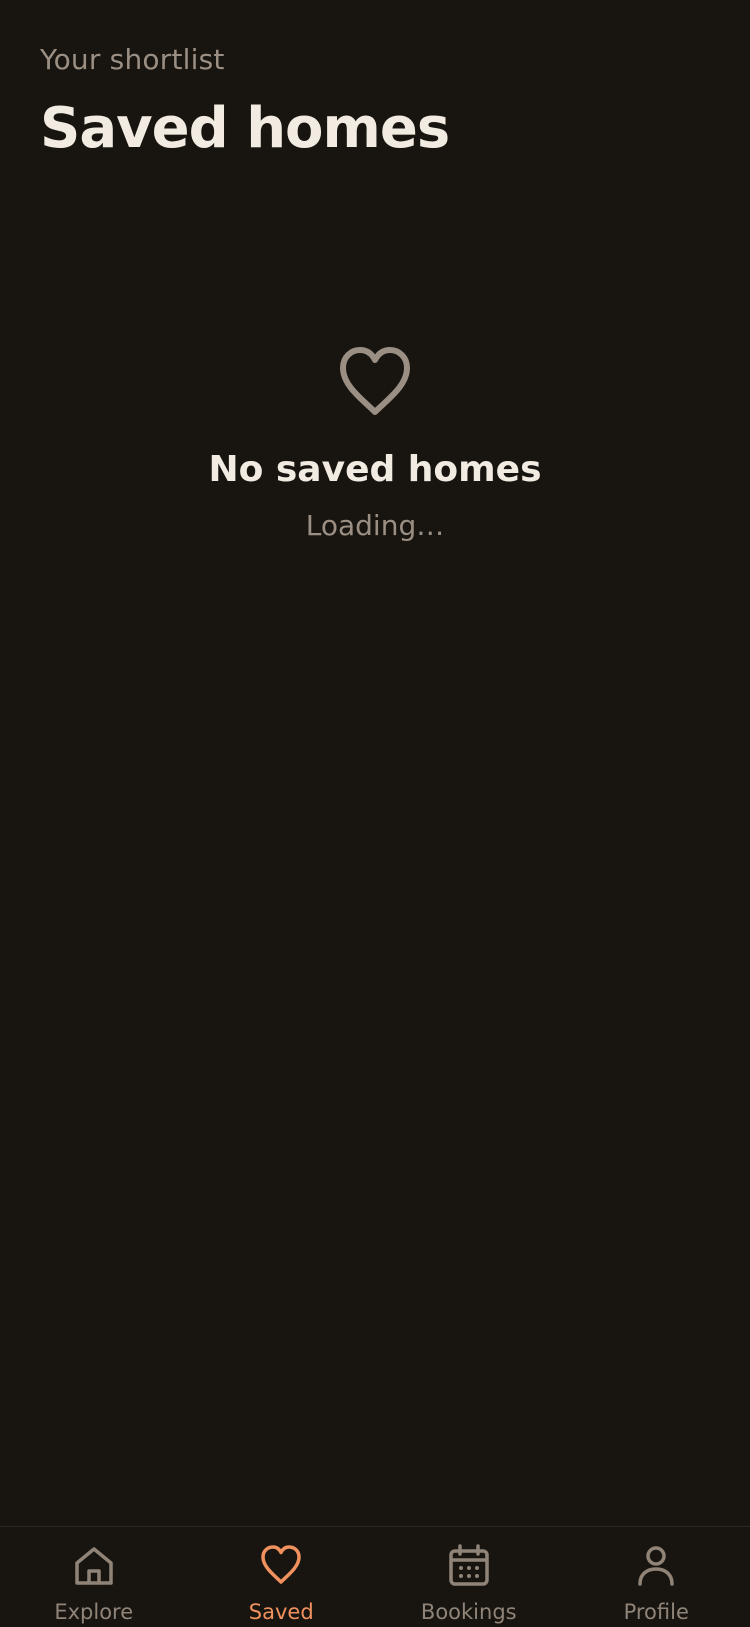  I want to click on bottom-tab-bar: Explore Saved Bookings, so click(375, 1575).